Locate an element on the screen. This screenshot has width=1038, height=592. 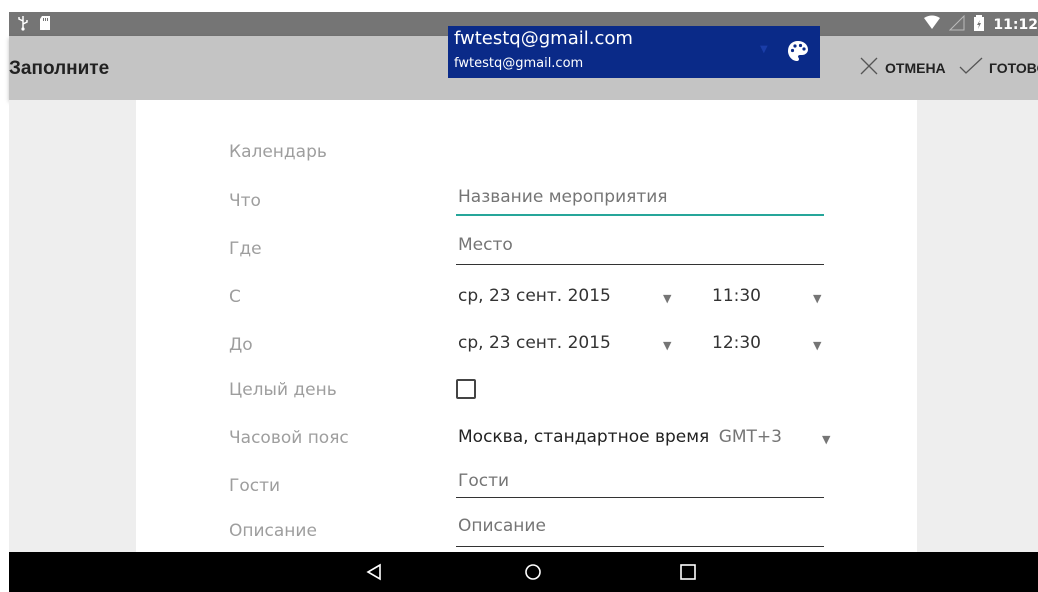
usb-icon is located at coordinates (23, 25).